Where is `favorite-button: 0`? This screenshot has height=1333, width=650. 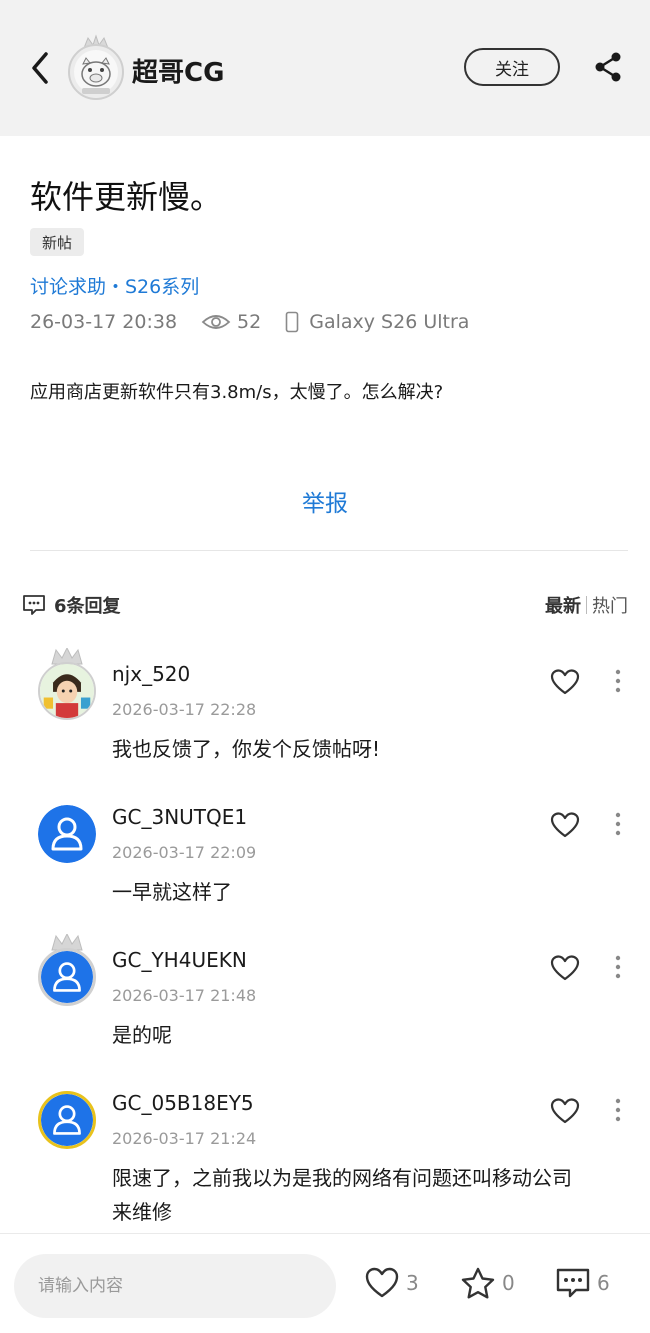 favorite-button: 0 is located at coordinates (487, 1283).